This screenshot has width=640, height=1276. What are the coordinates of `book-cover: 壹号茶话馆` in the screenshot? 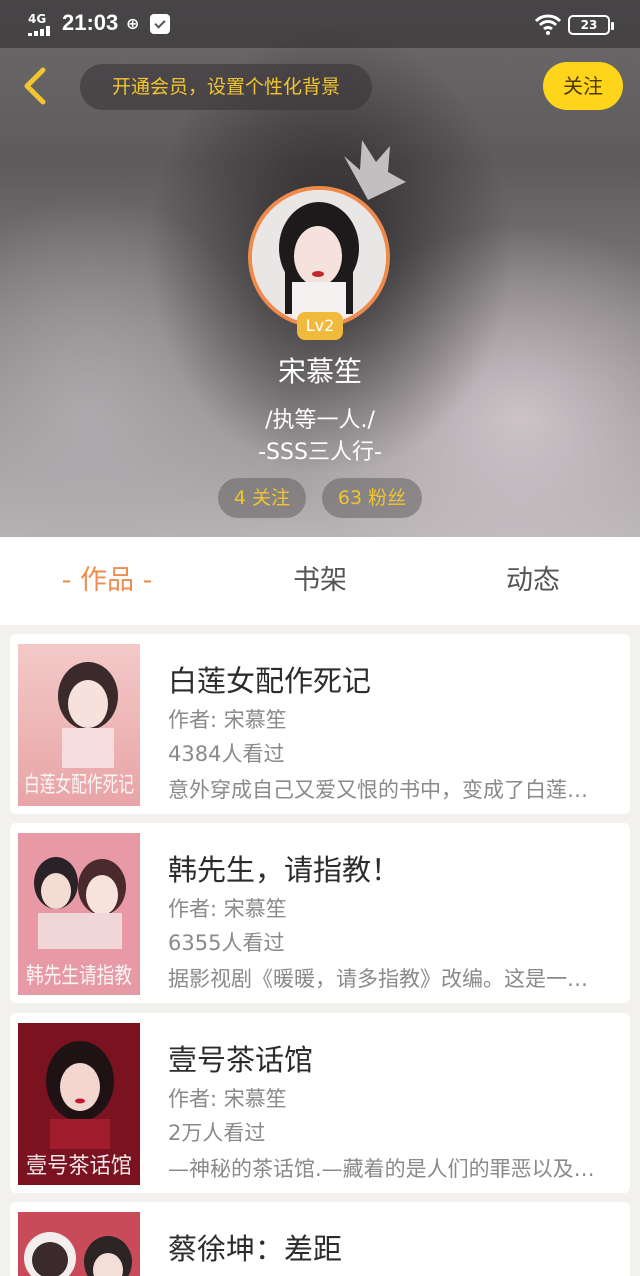 It's located at (79, 1104).